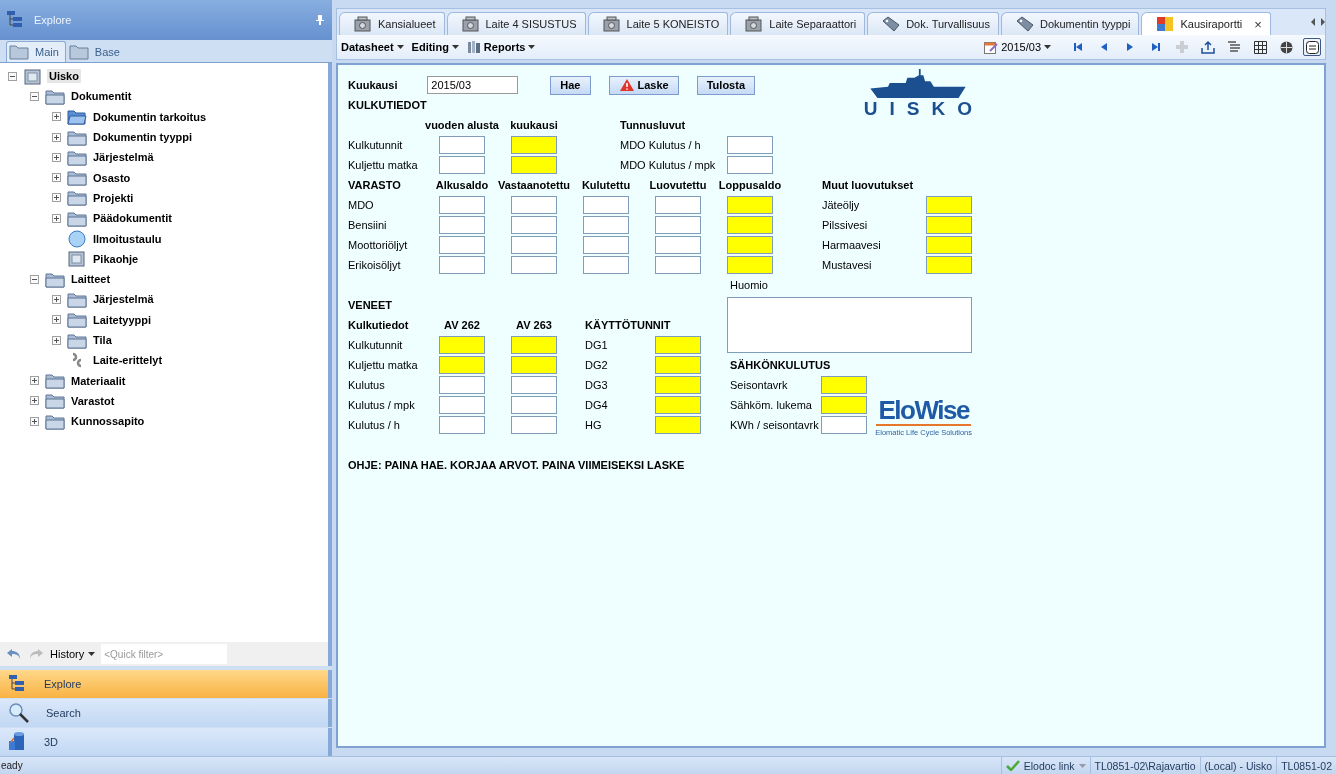  What do you see at coordinates (14, 654) in the screenshot?
I see `undo-icon` at bounding box center [14, 654].